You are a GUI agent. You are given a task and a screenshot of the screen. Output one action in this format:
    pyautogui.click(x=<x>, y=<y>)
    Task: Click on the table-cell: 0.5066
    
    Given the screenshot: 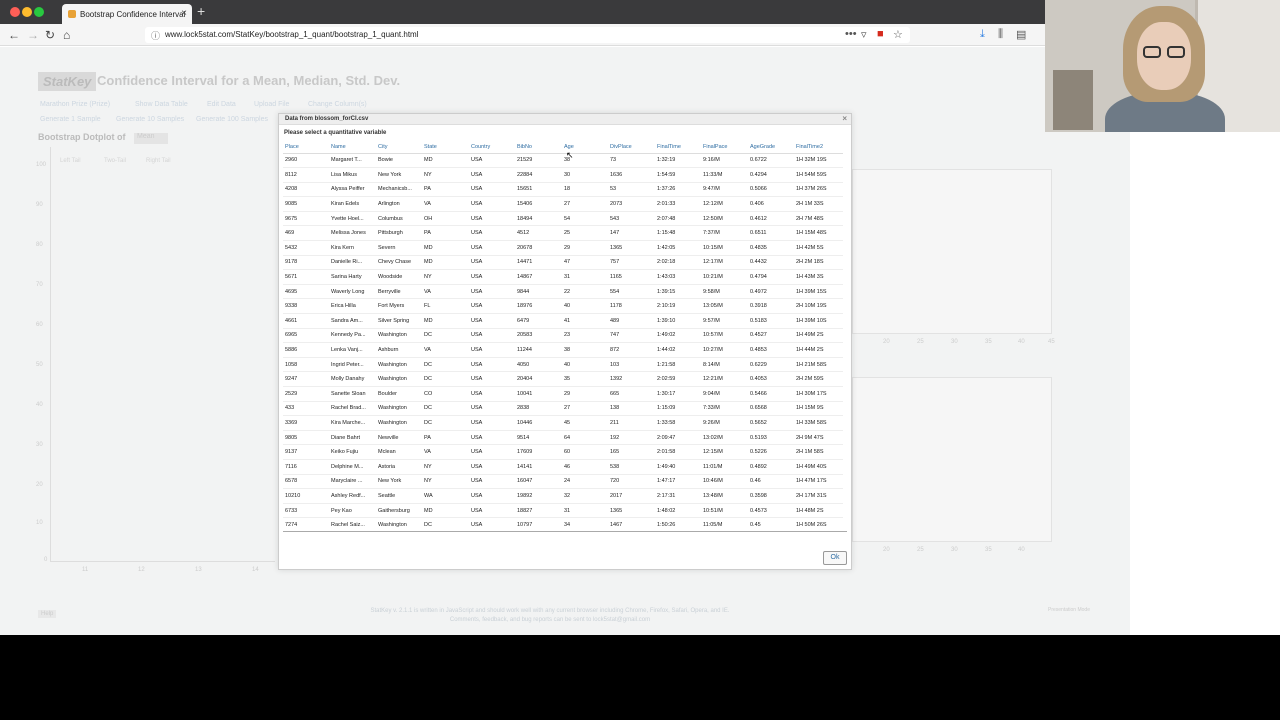 What is the action you would take?
    pyautogui.click(x=771, y=190)
    